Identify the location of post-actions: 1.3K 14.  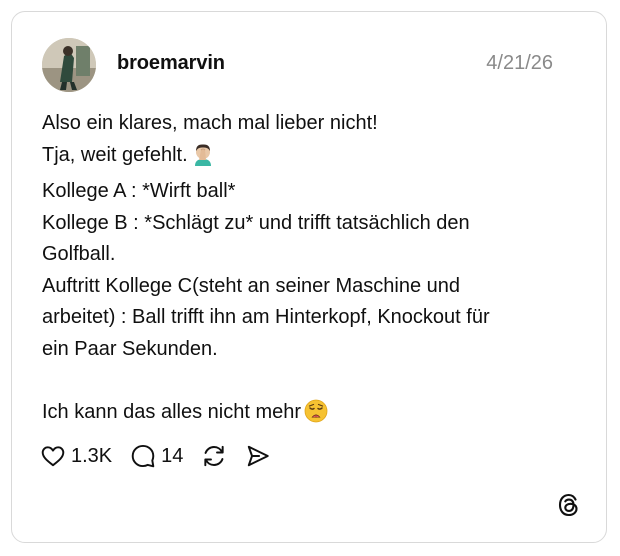
(164, 456).